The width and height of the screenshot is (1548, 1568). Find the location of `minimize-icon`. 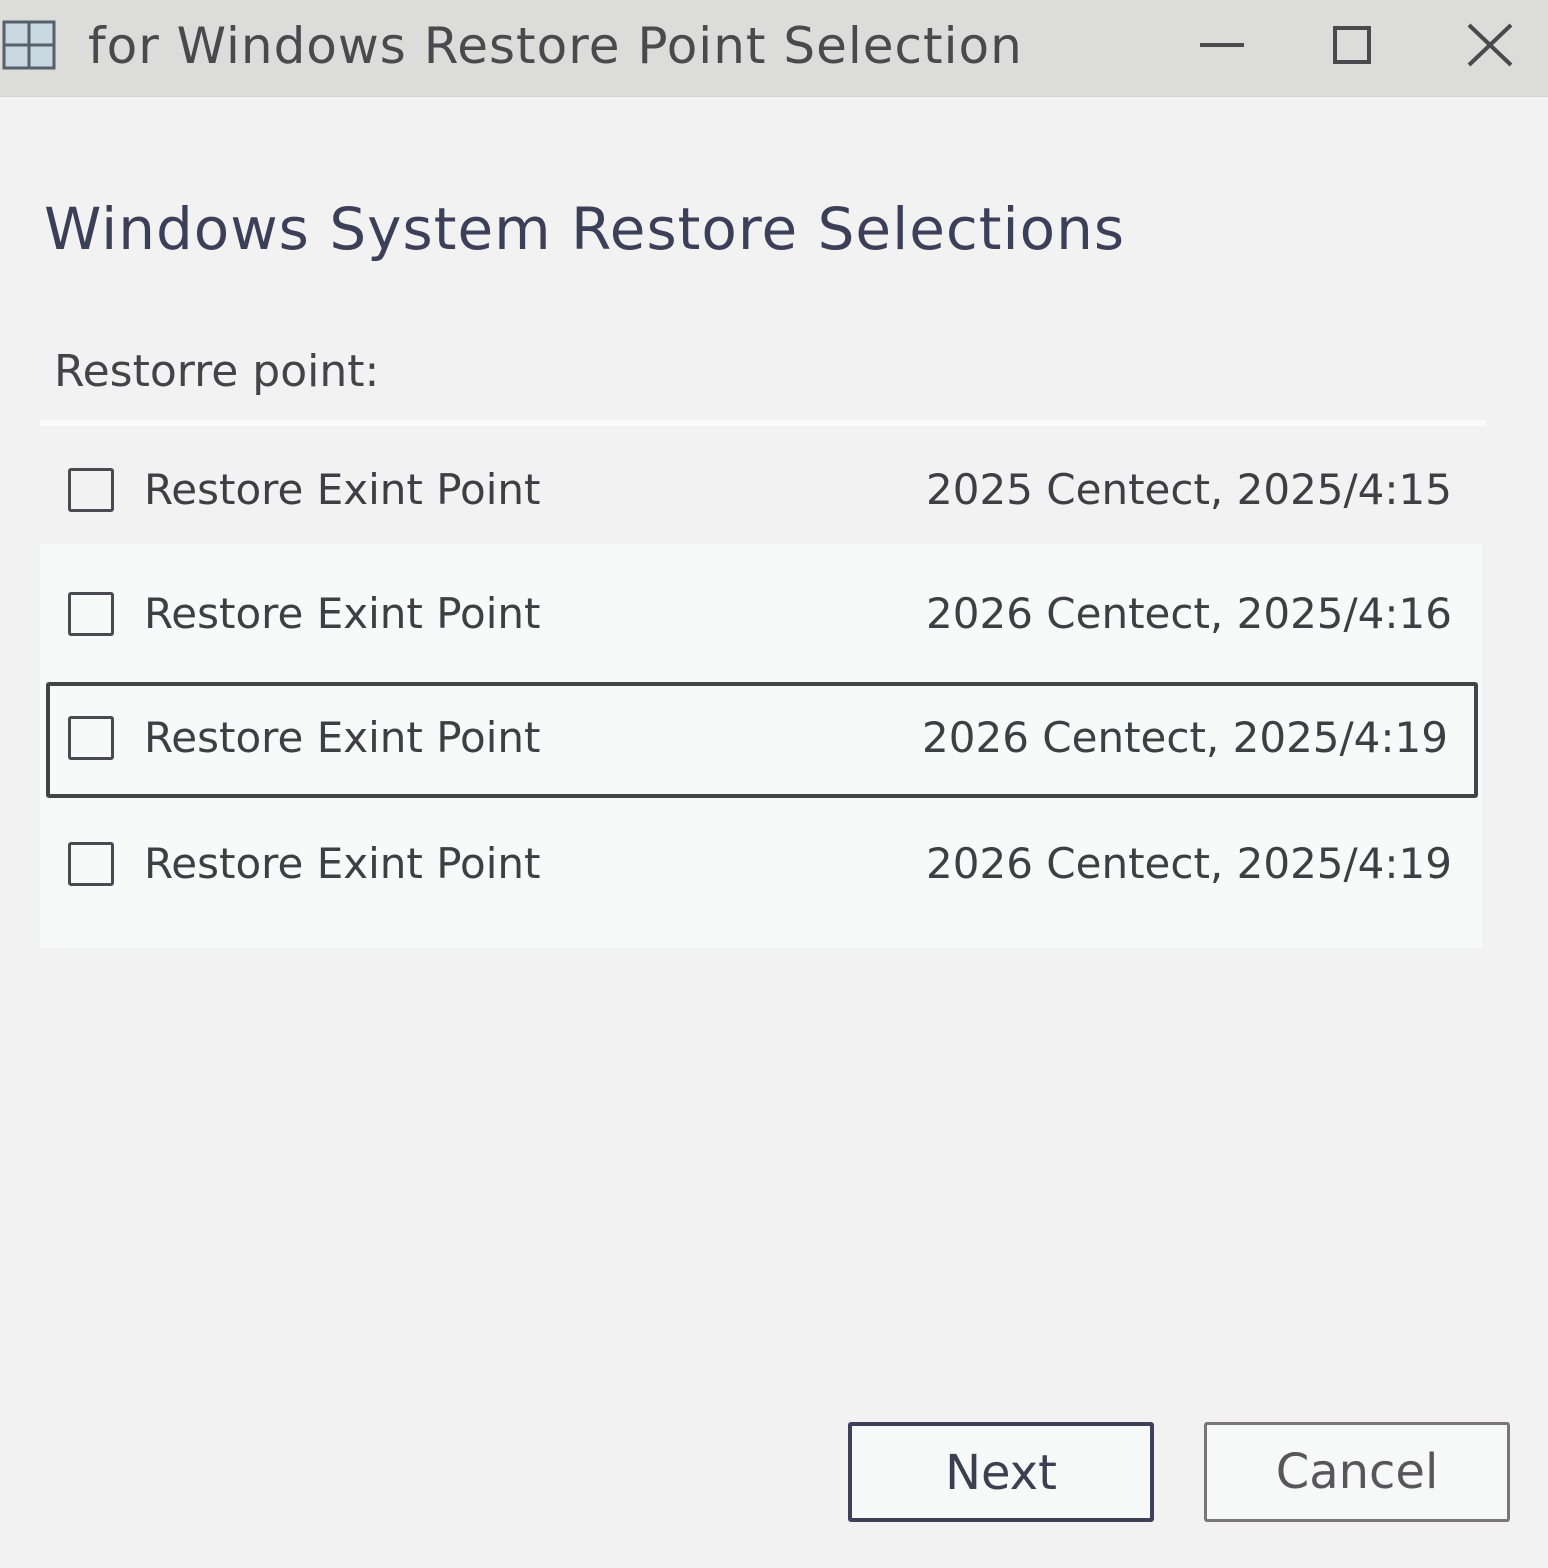

minimize-icon is located at coordinates (1222, 45).